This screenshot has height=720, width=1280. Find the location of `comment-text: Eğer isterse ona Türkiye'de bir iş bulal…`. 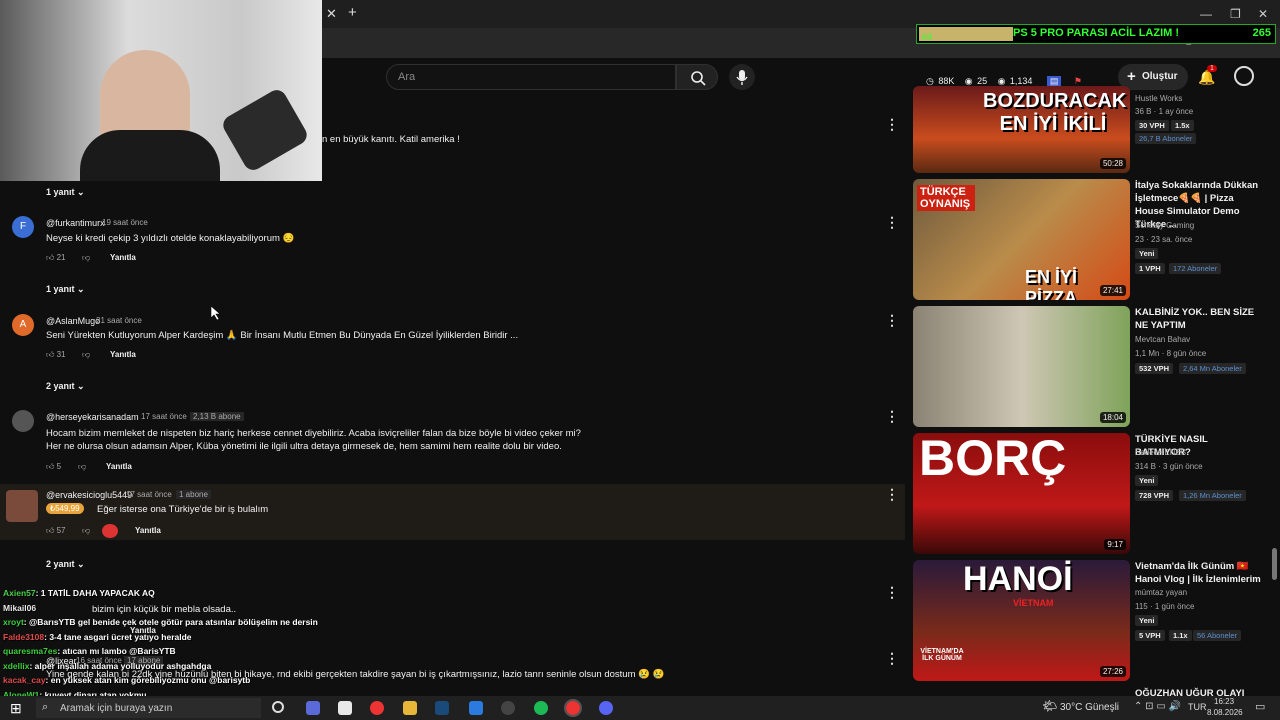

comment-text: Eğer isterse ona Türkiye'de bir iş bulal… is located at coordinates (183, 509).